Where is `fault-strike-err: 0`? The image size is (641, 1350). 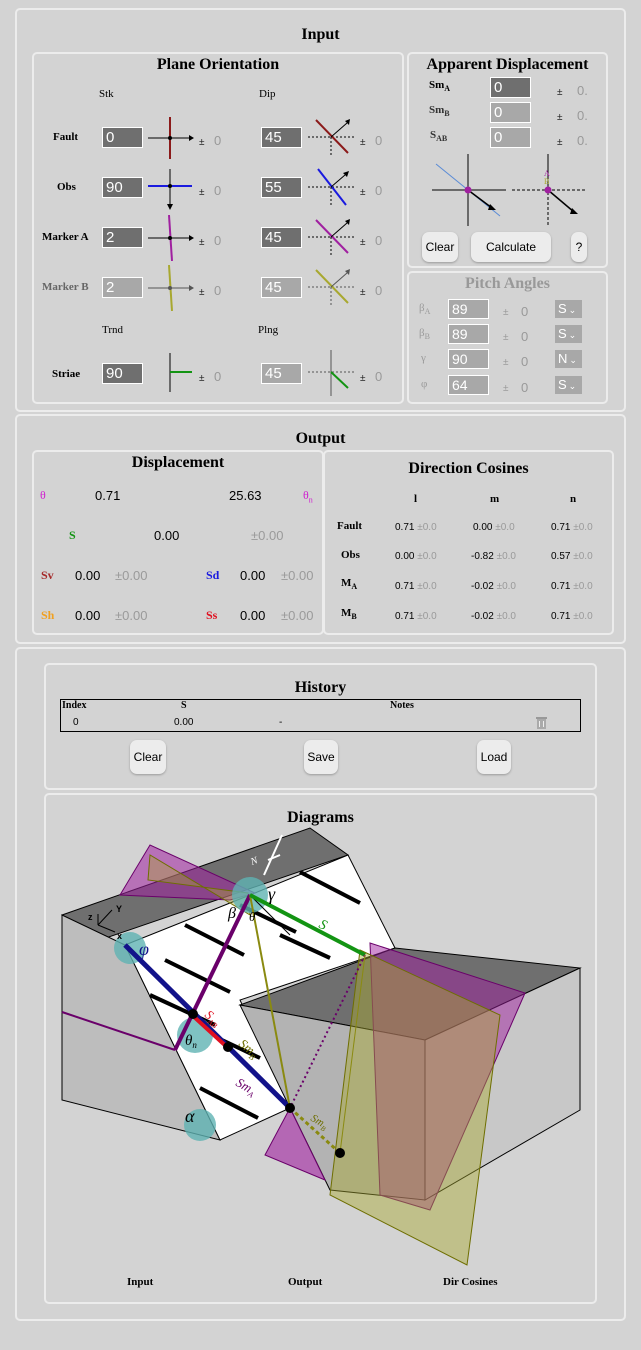 fault-strike-err: 0 is located at coordinates (218, 140).